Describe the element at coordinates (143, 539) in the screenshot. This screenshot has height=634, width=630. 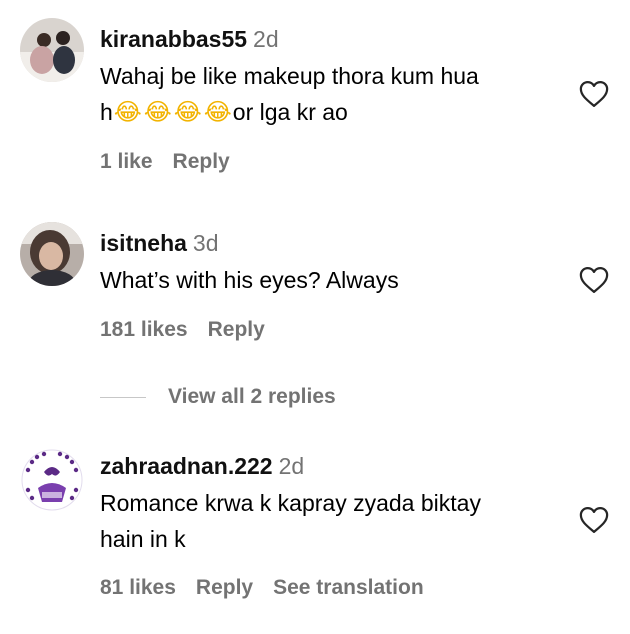
I see `comment-text-line: hain in k` at that location.